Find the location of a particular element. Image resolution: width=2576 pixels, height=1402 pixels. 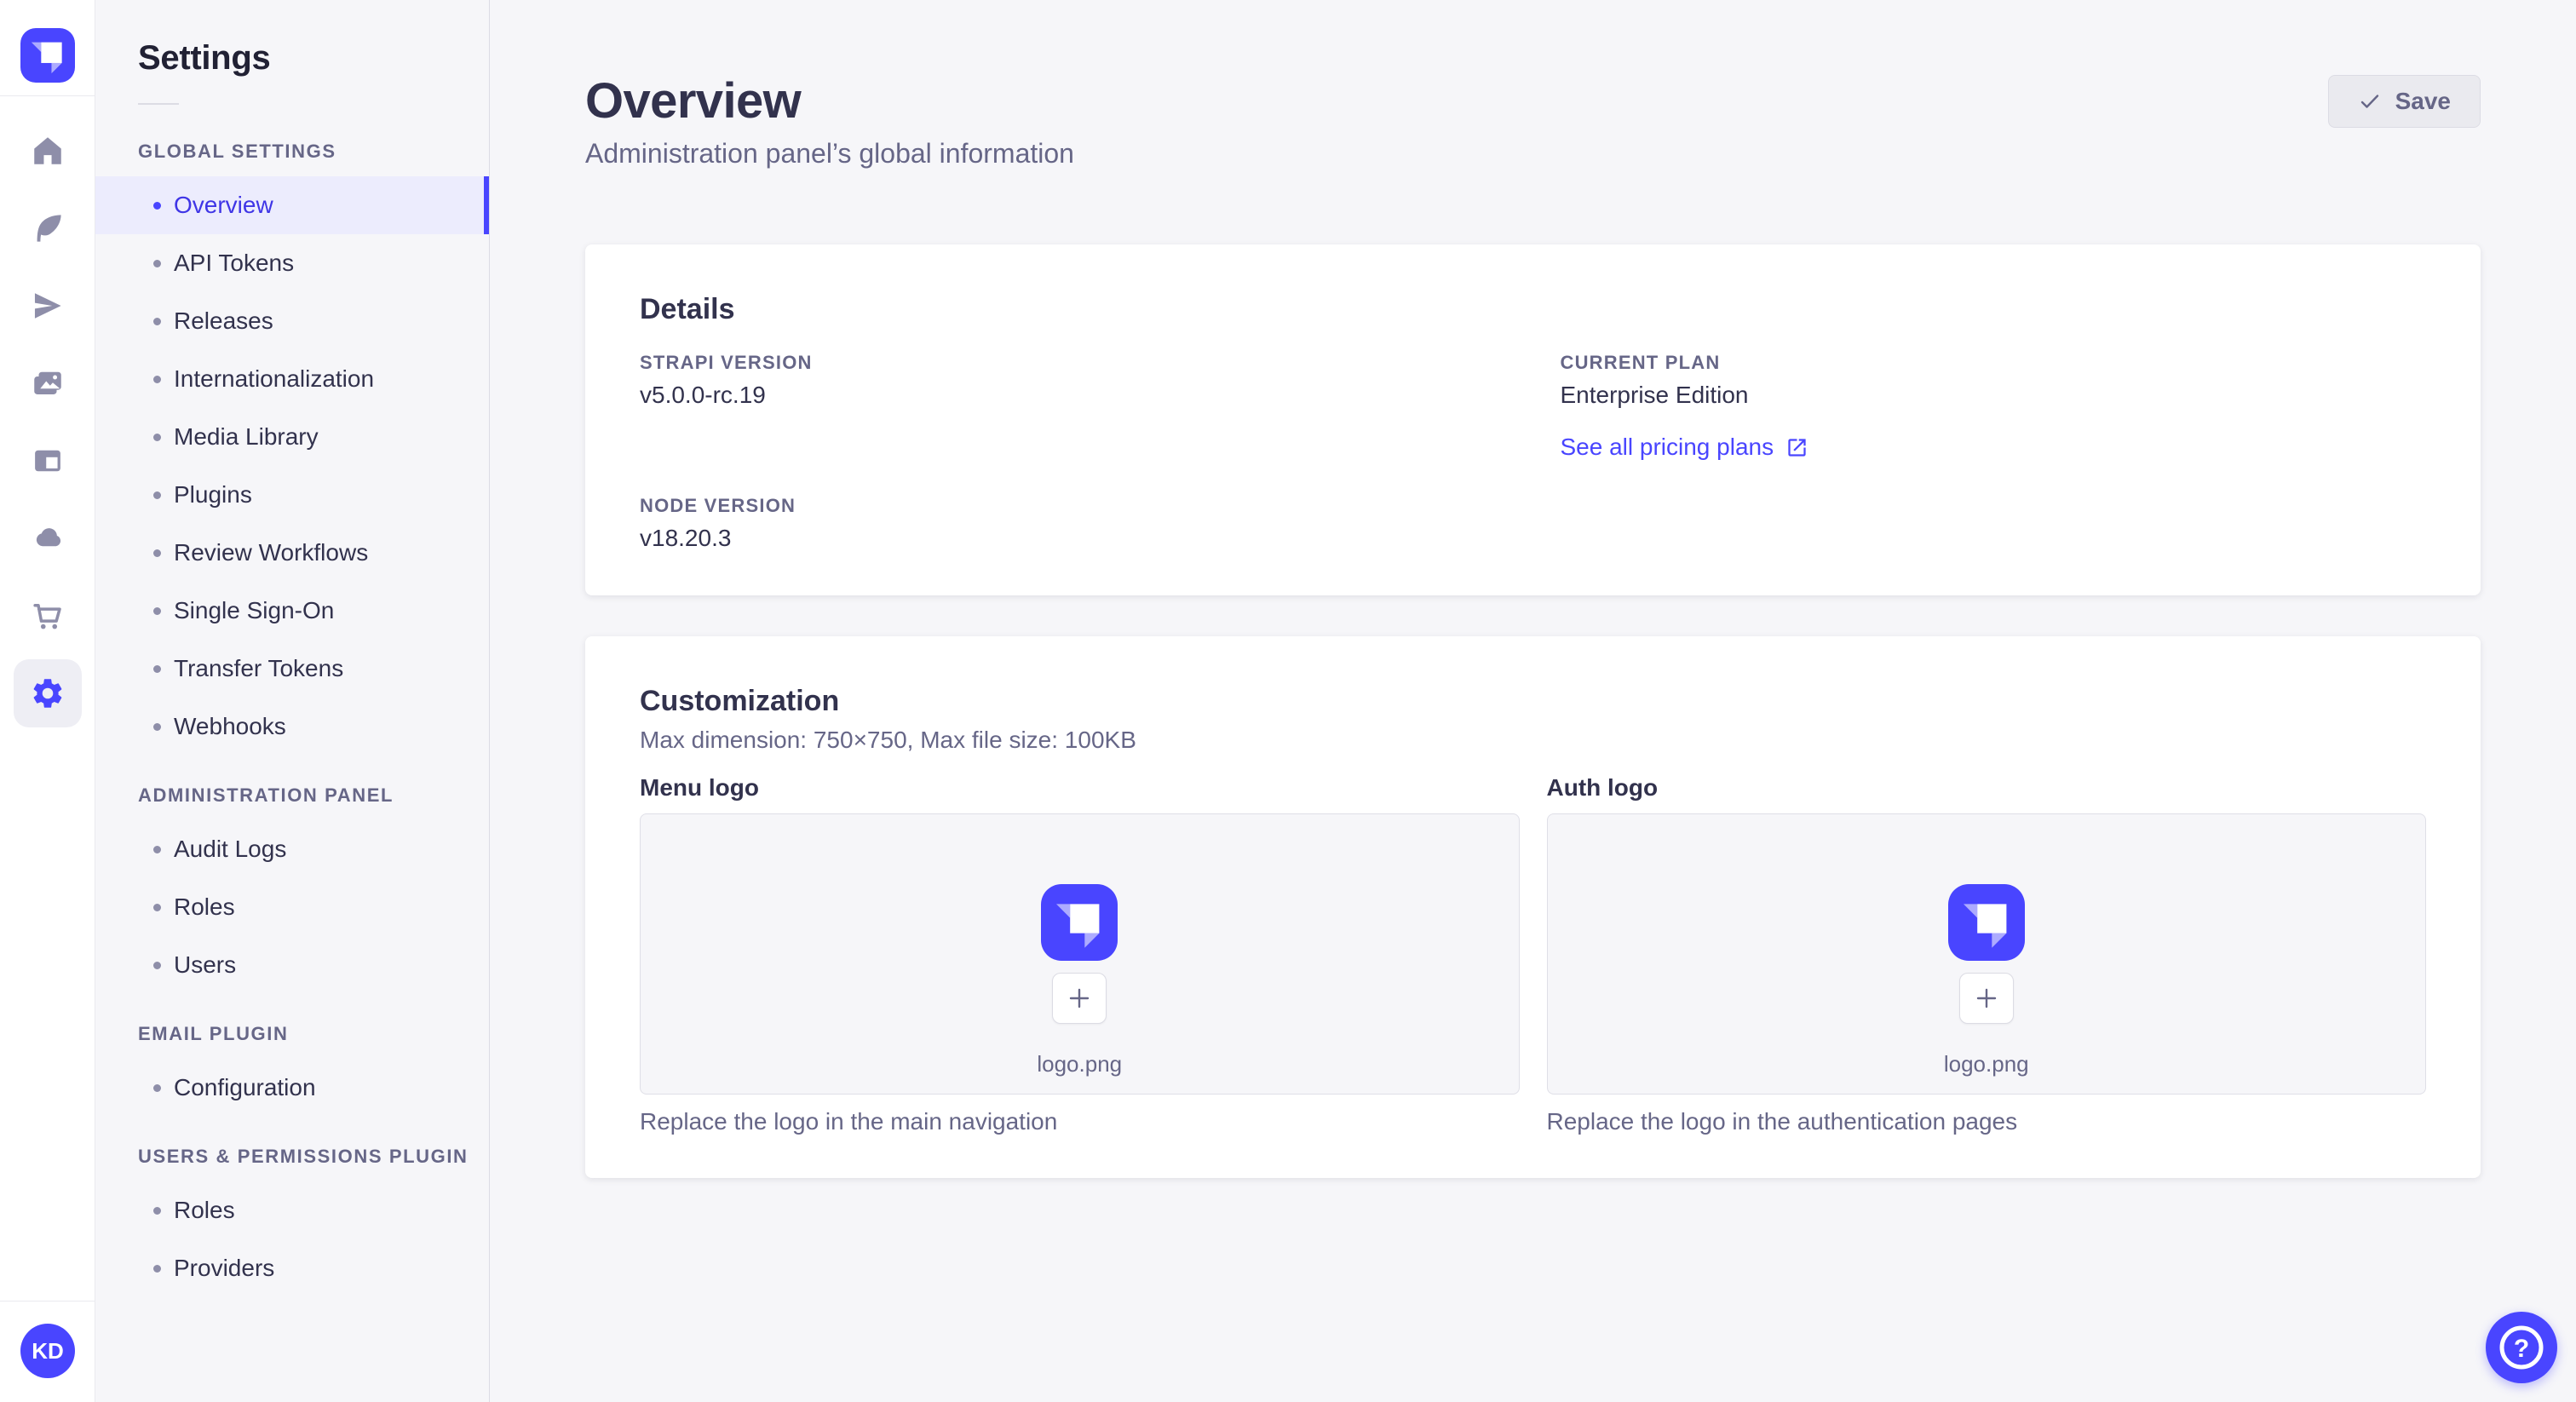

layout-icon is located at coordinates (47, 460).